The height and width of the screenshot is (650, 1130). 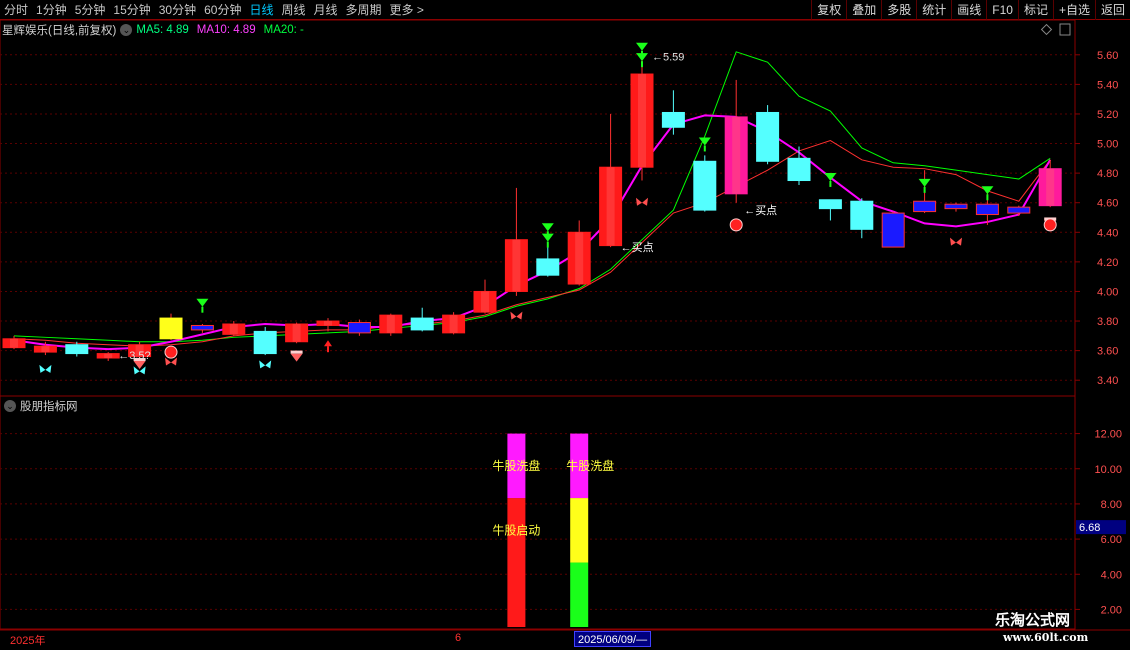 What do you see at coordinates (1107, 204) in the screenshot?
I see `y-tick-label: 4.60` at bounding box center [1107, 204].